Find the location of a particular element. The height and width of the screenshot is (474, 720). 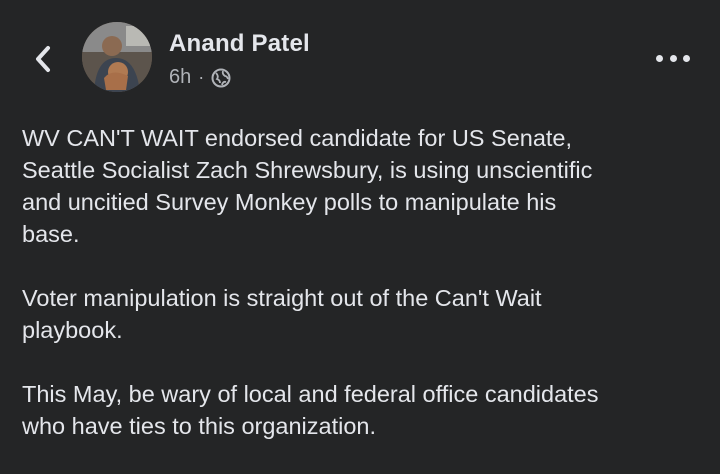

back-button is located at coordinates (43, 59).